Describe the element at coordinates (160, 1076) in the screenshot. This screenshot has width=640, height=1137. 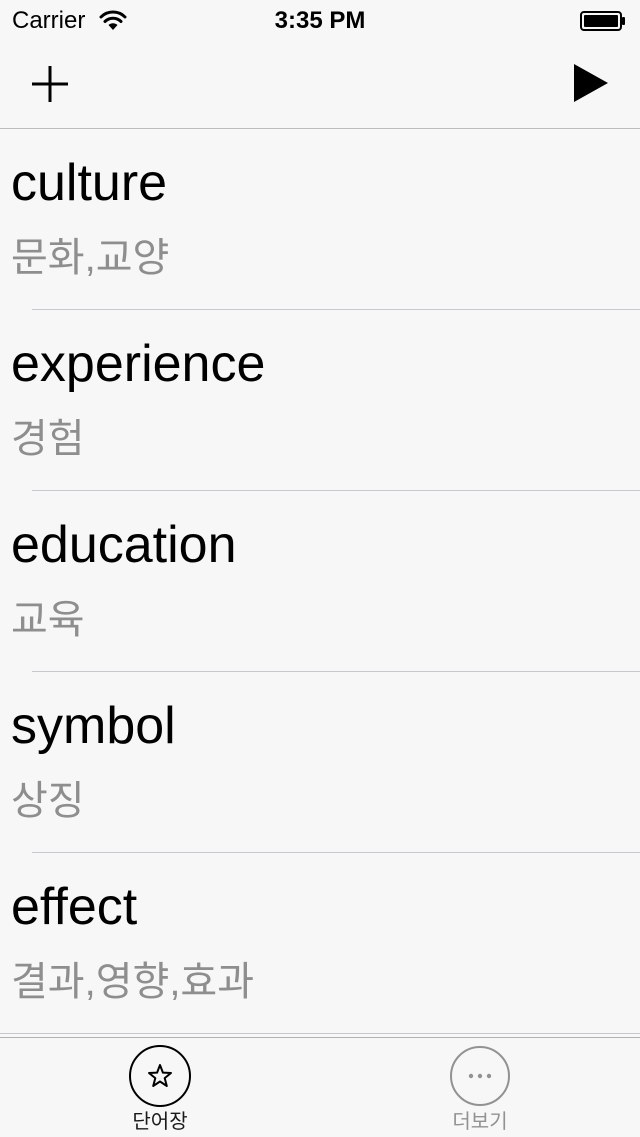
I see `star-icon` at that location.